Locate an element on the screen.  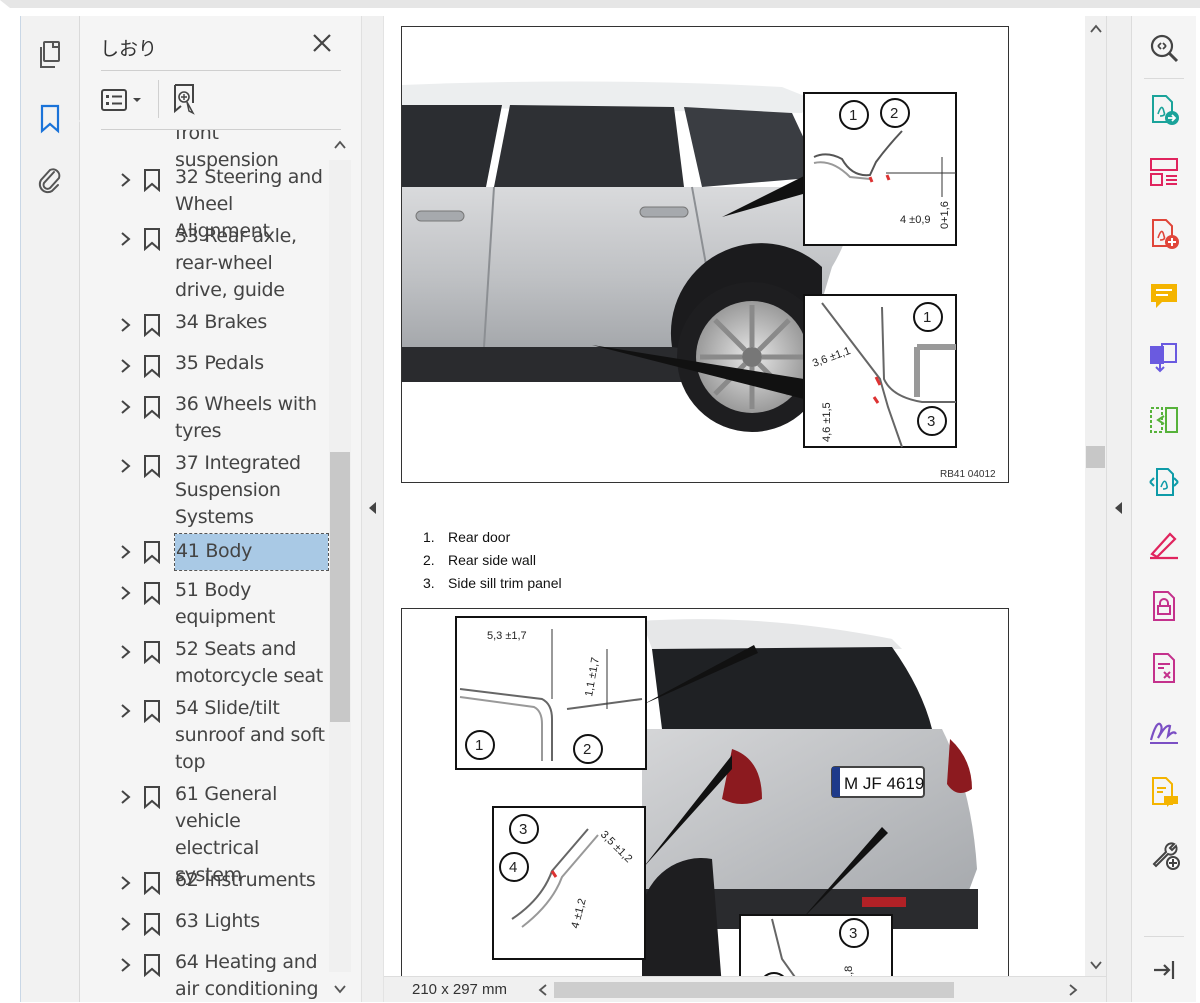
dim-label: 0+1,6 is located at coordinates (945, 215).